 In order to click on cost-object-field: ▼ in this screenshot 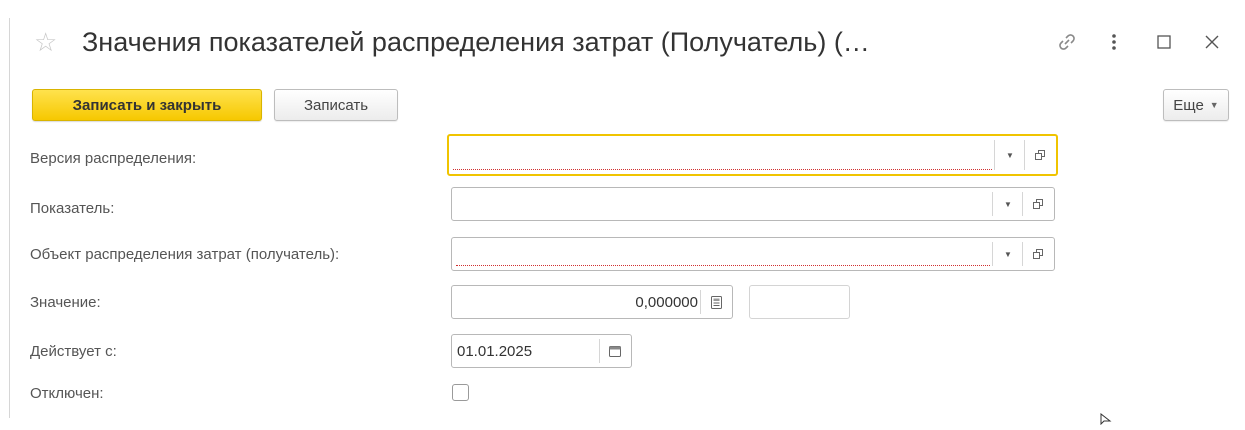, I will do `click(753, 254)`.